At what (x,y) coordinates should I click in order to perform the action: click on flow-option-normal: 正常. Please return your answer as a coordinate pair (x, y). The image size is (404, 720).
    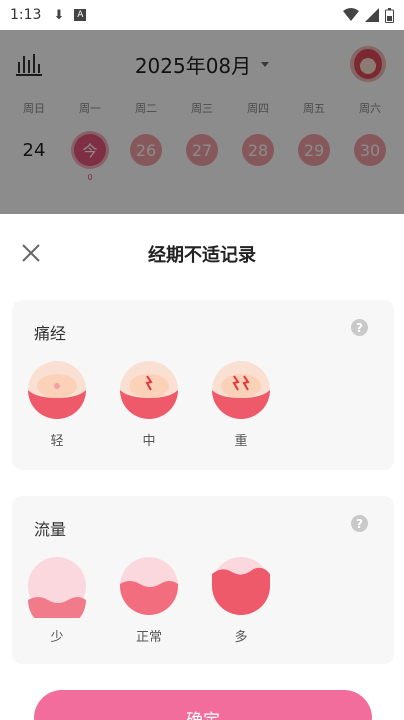
    Looking at the image, I should click on (149, 599).